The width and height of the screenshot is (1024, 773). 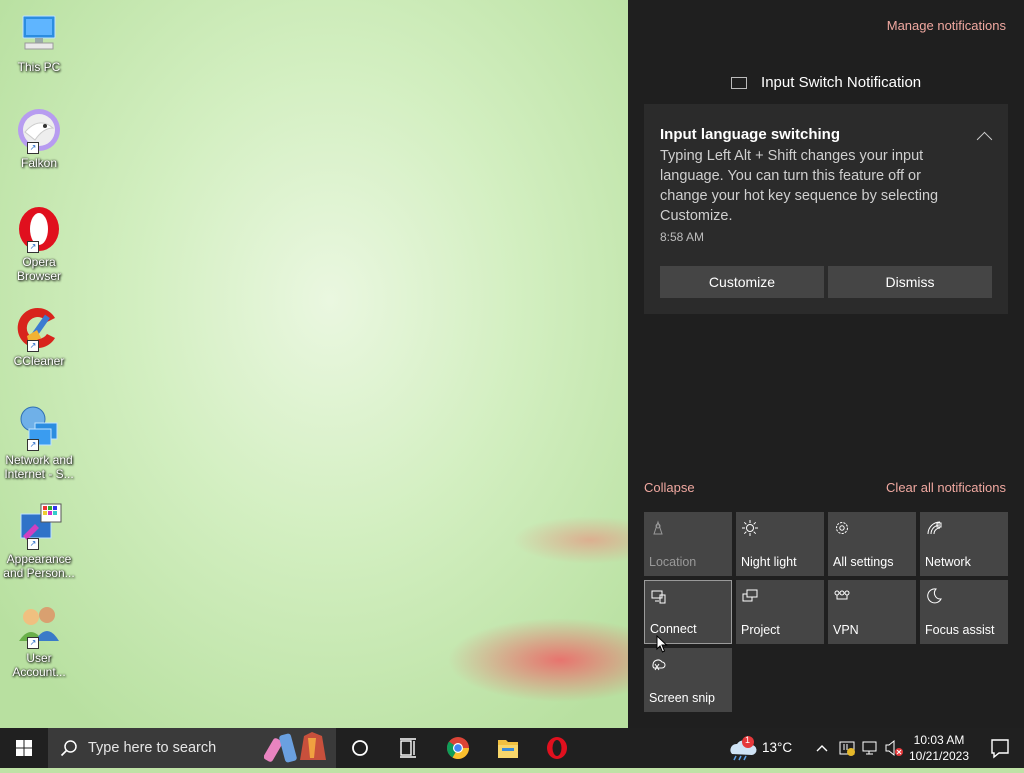 What do you see at coordinates (939, 756) in the screenshot?
I see `clock-date: 10/21/2023` at bounding box center [939, 756].